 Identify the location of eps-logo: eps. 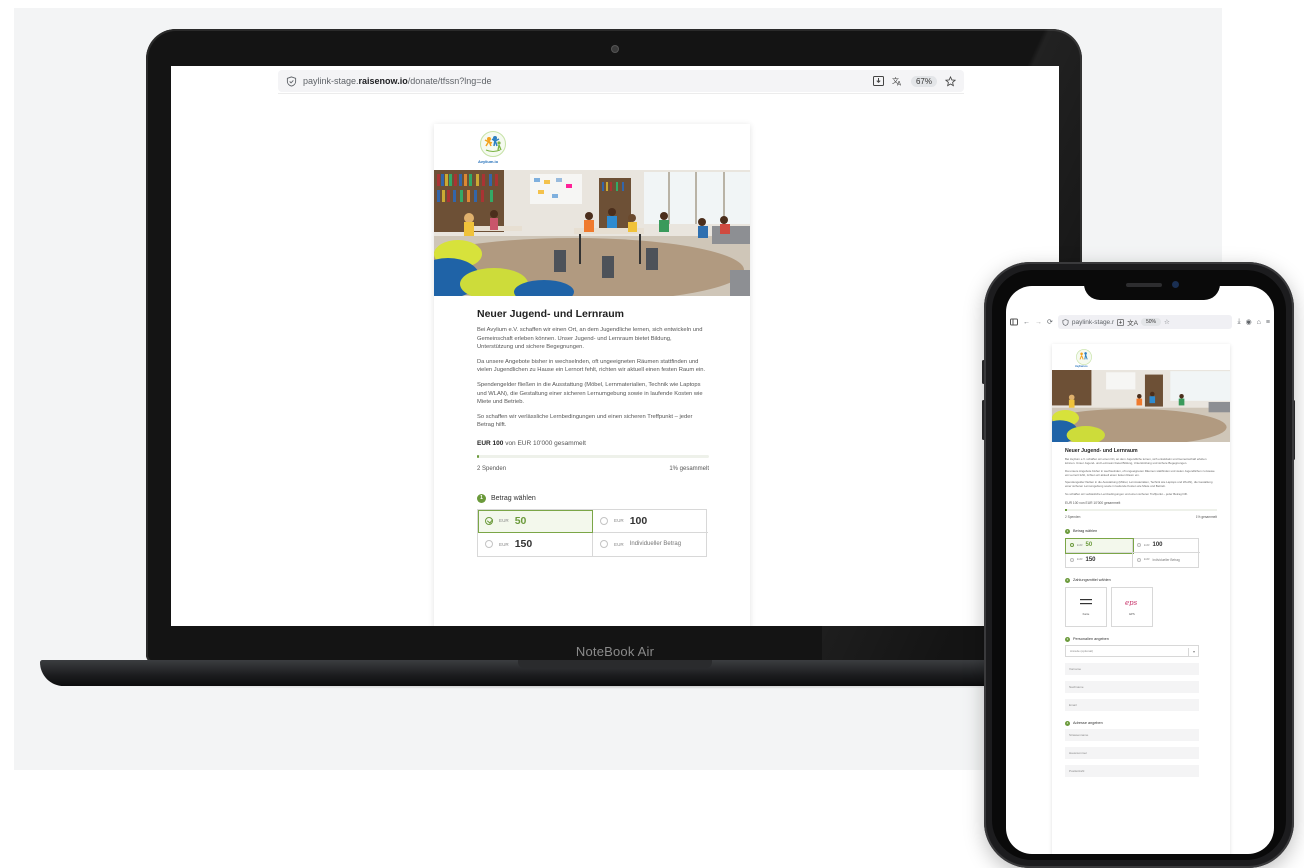
(1131, 602).